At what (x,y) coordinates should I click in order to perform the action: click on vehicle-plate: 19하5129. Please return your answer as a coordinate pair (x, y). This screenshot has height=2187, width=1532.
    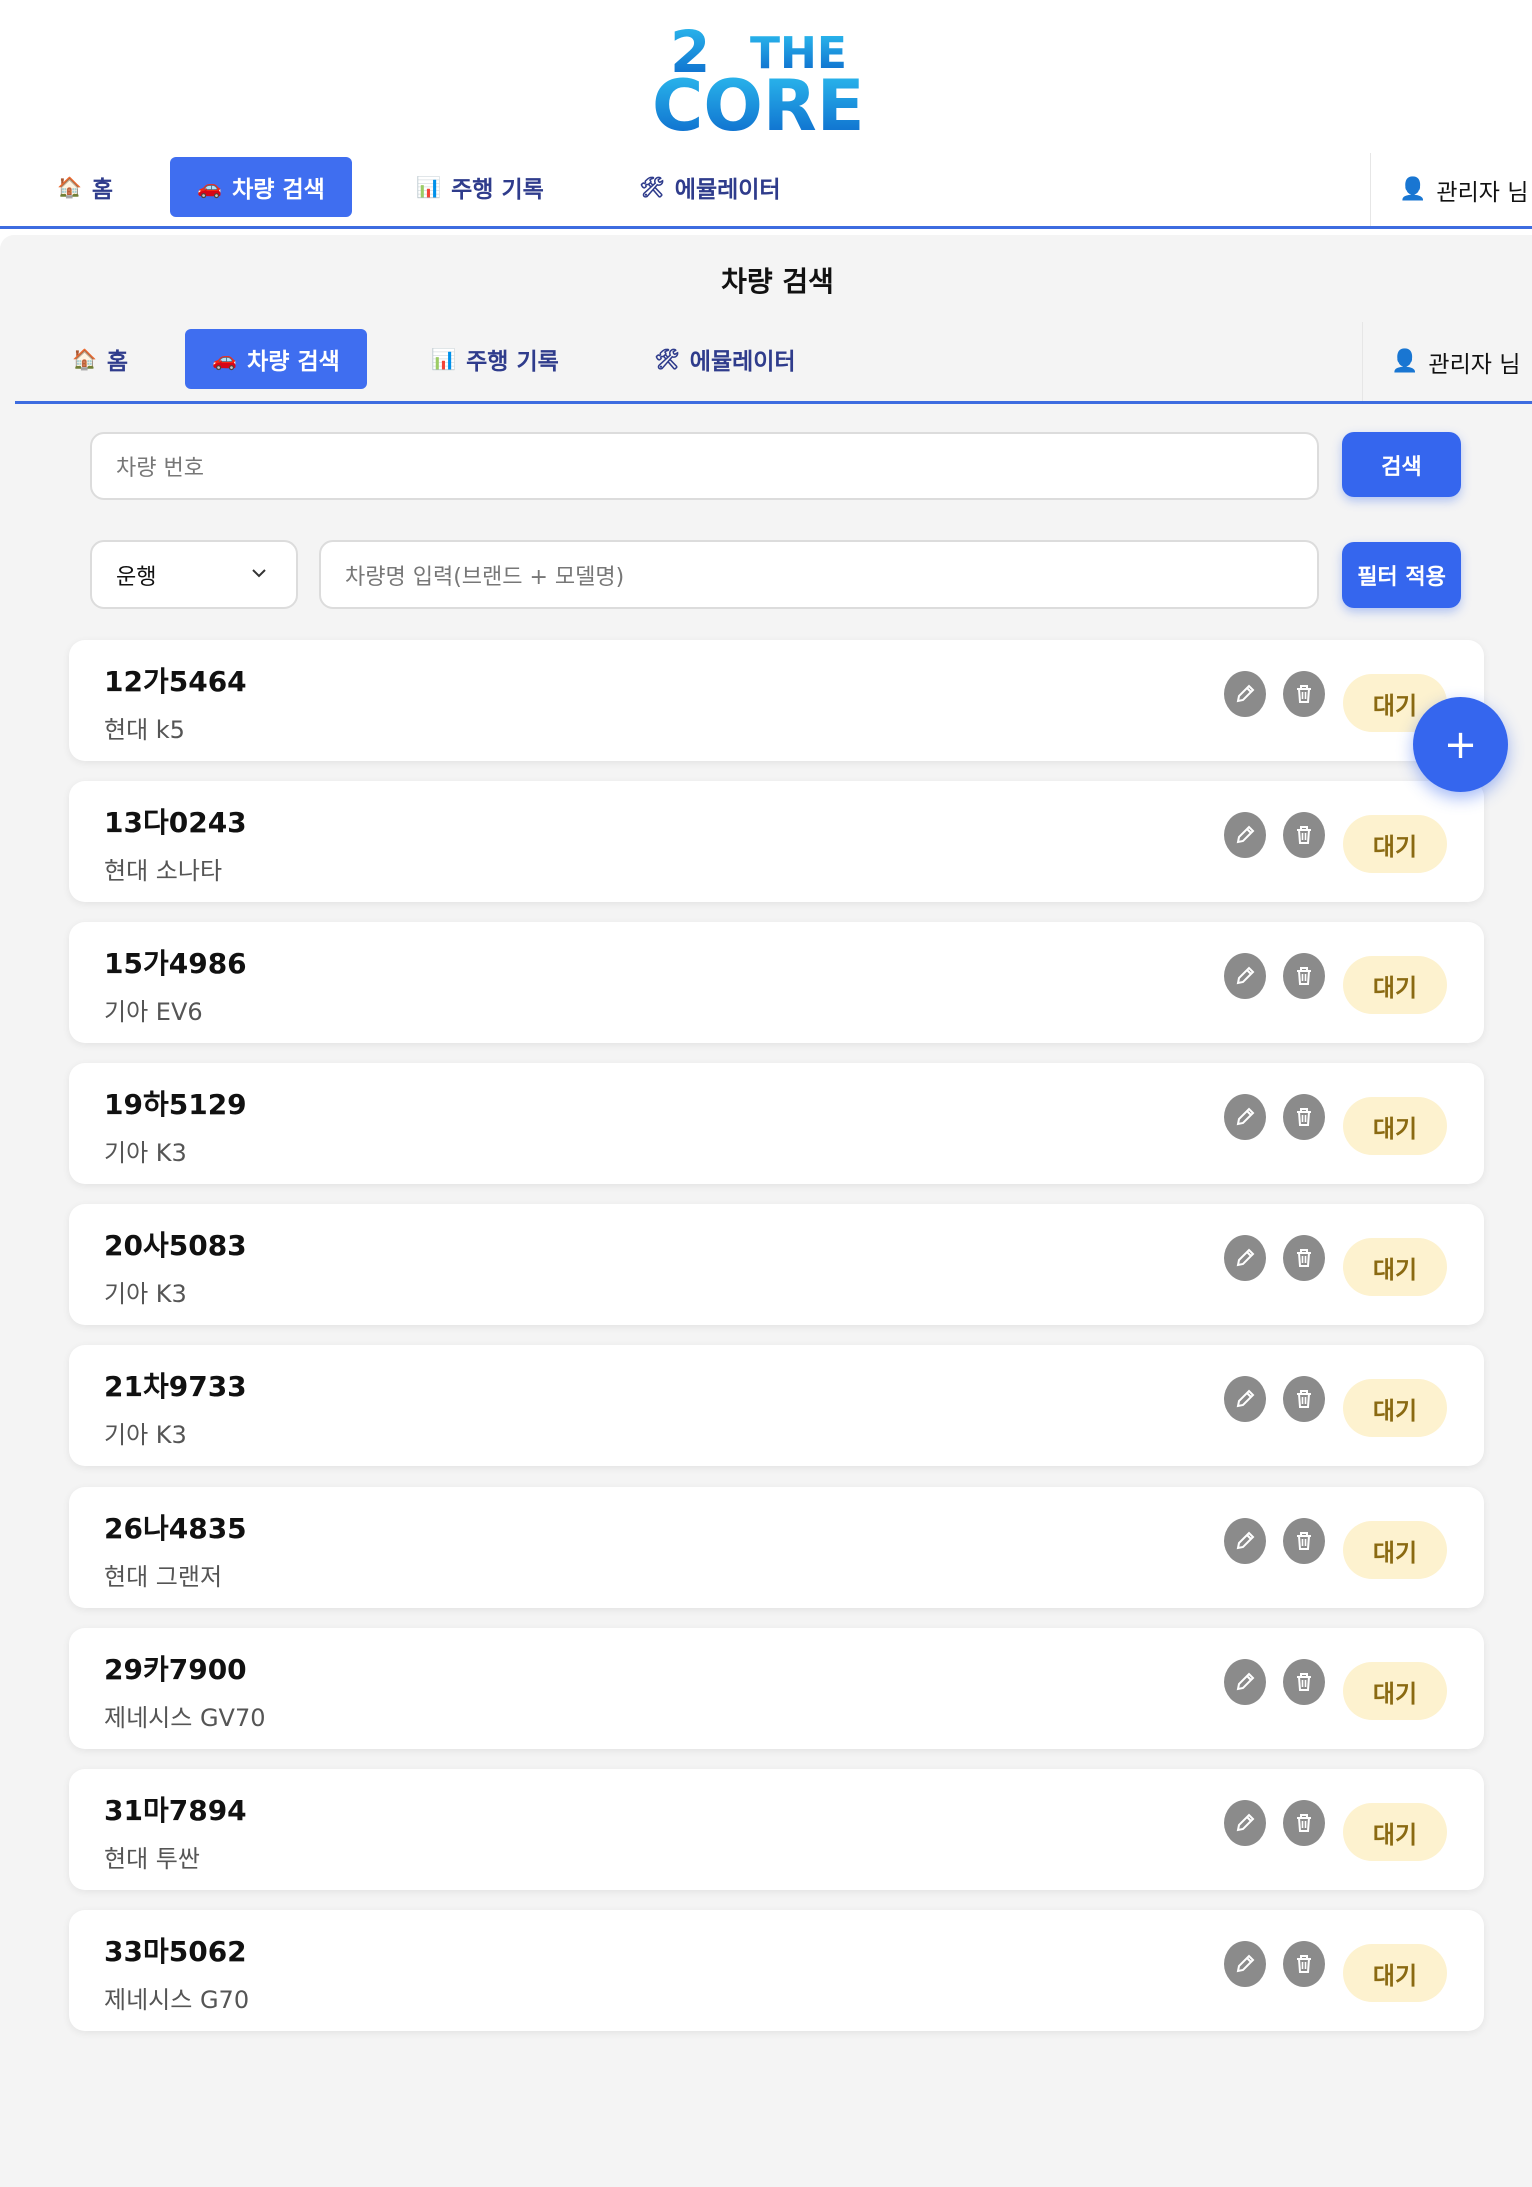
    Looking at the image, I should click on (175, 1104).